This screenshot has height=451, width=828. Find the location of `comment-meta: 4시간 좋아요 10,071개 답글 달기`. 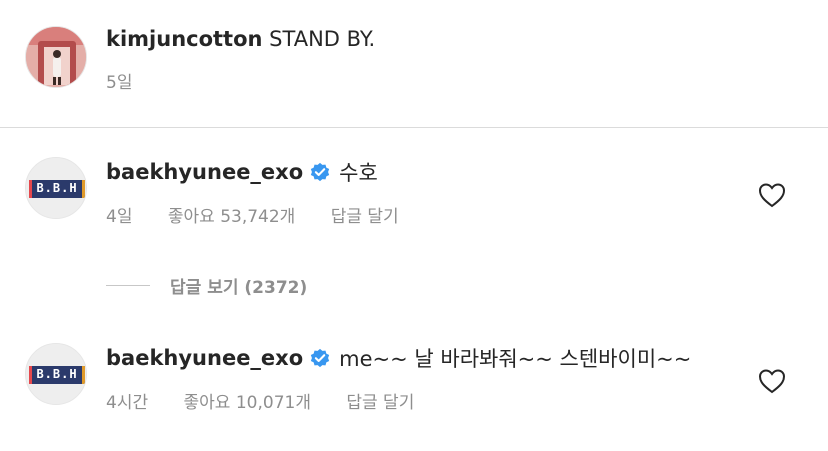

comment-meta: 4시간 좋아요 10,071개 답글 달기 is located at coordinates (275, 400).